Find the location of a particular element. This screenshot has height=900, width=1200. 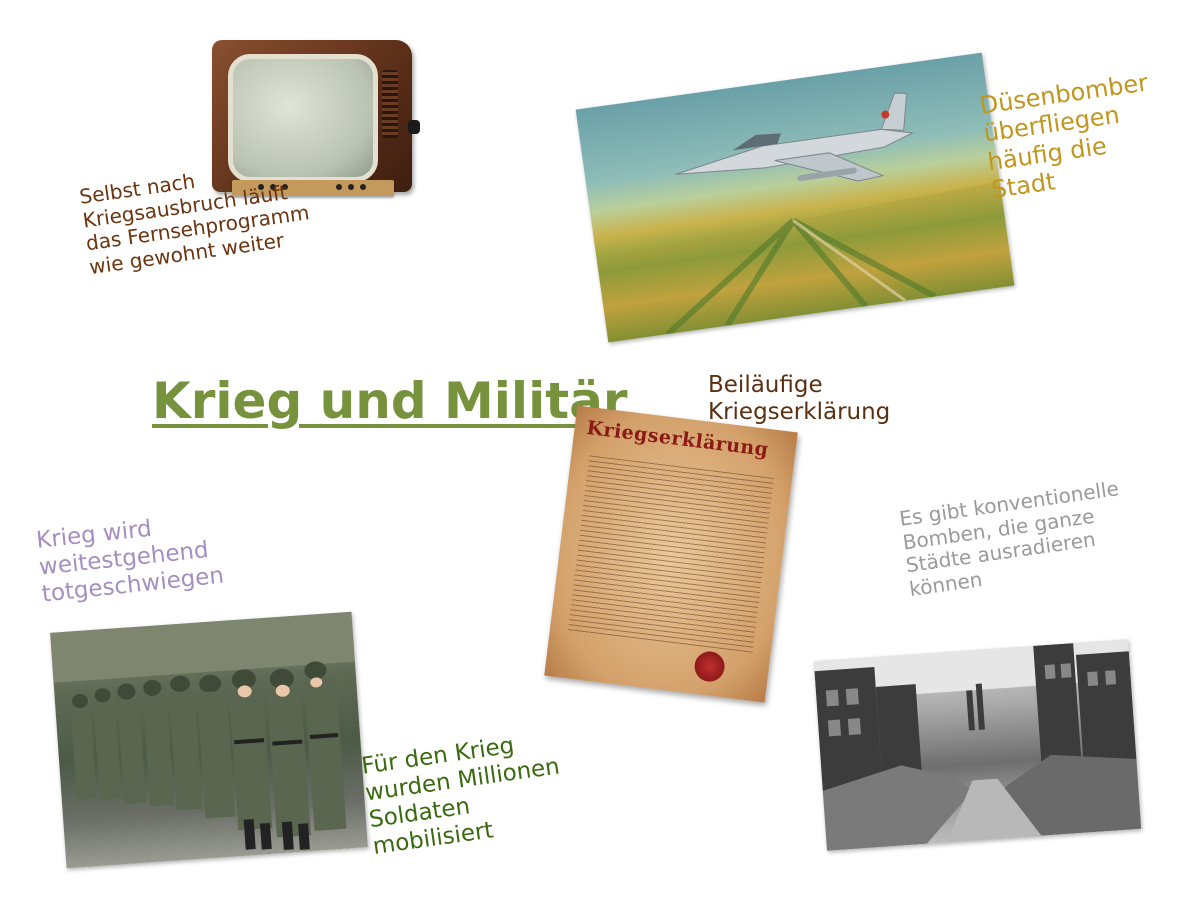

marching-soldiers-photo is located at coordinates (209, 740).